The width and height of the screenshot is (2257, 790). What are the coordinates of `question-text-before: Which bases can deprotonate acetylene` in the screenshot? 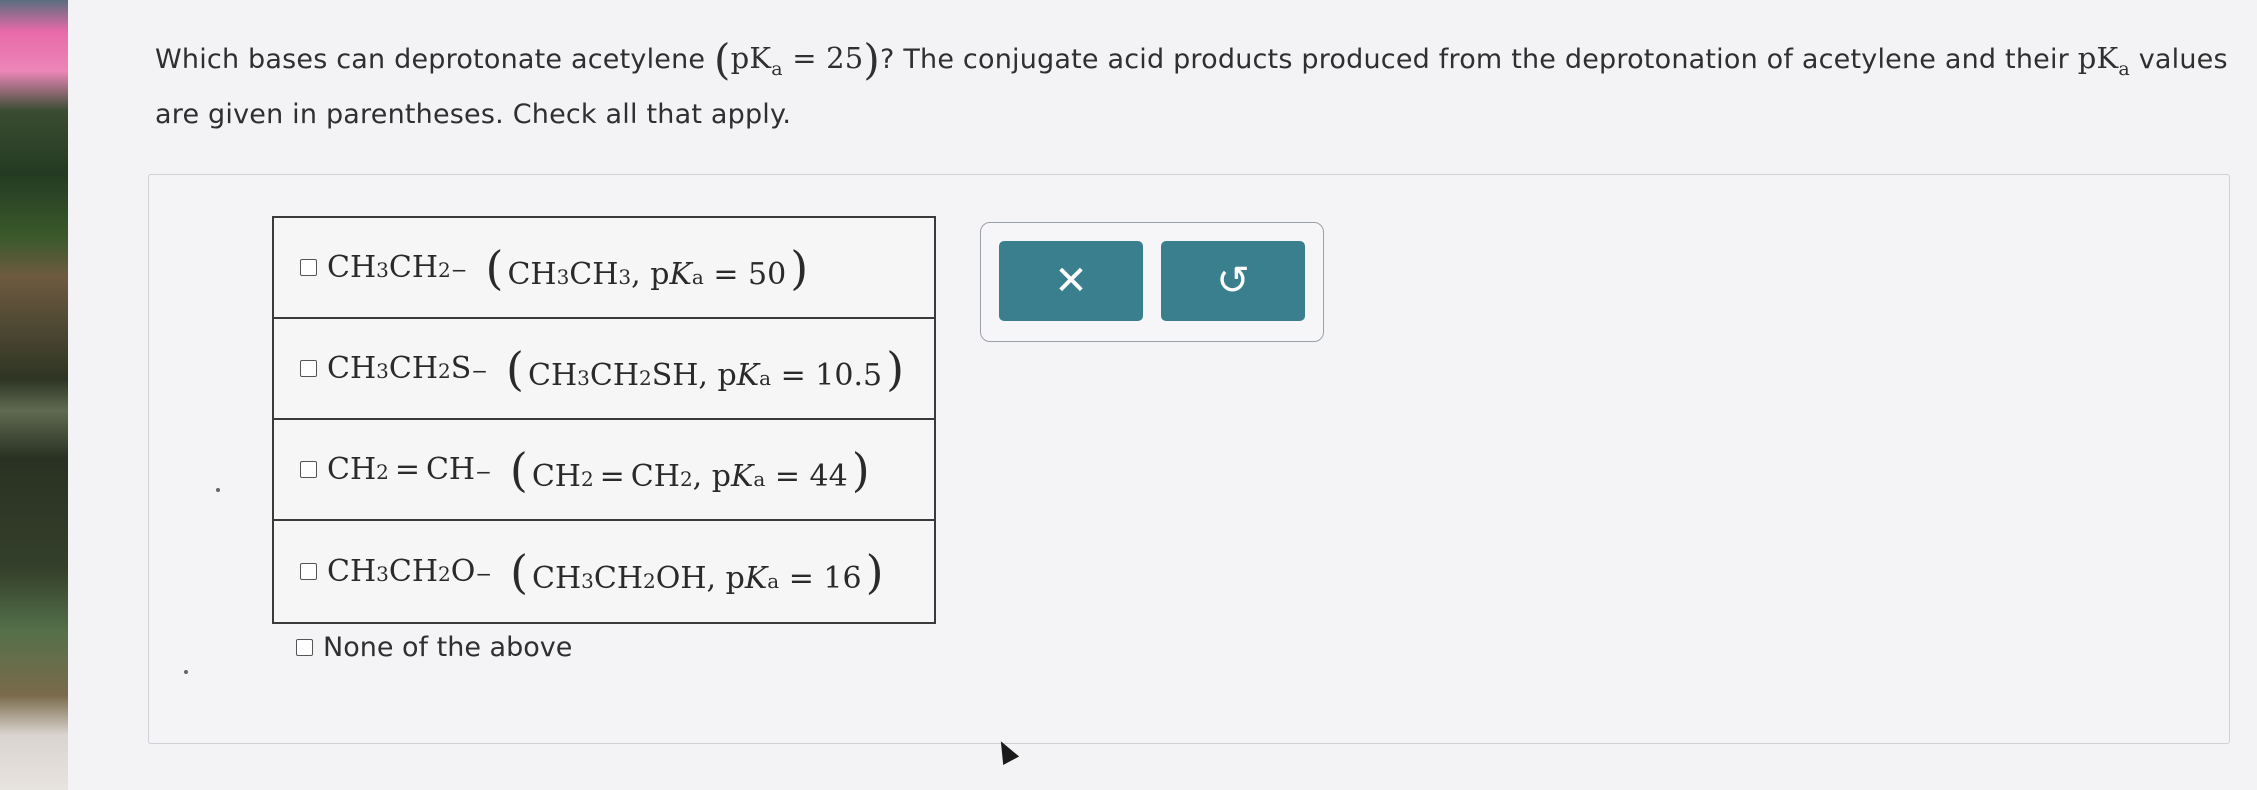 It's located at (430, 59).